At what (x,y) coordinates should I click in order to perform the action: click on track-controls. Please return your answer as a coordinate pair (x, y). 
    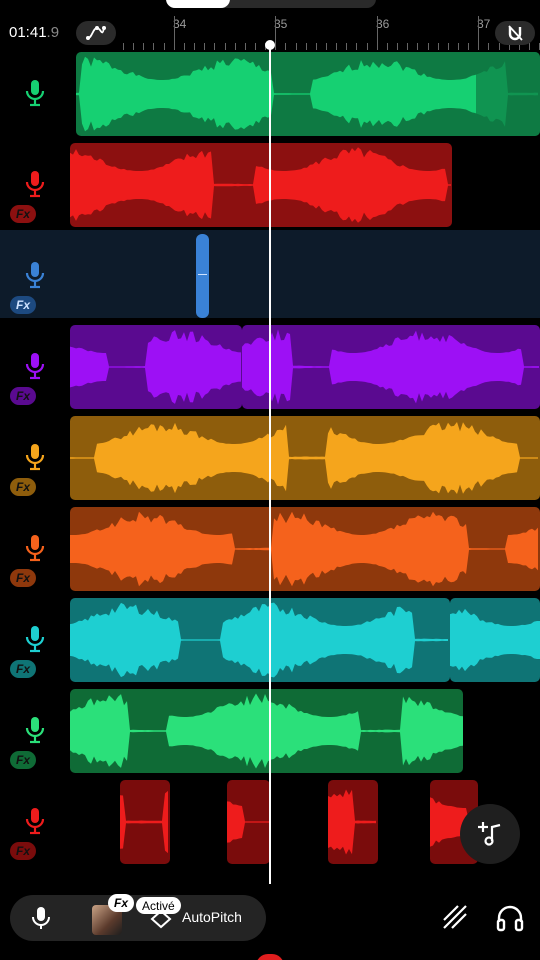
    Looking at the image, I should click on (35, 92).